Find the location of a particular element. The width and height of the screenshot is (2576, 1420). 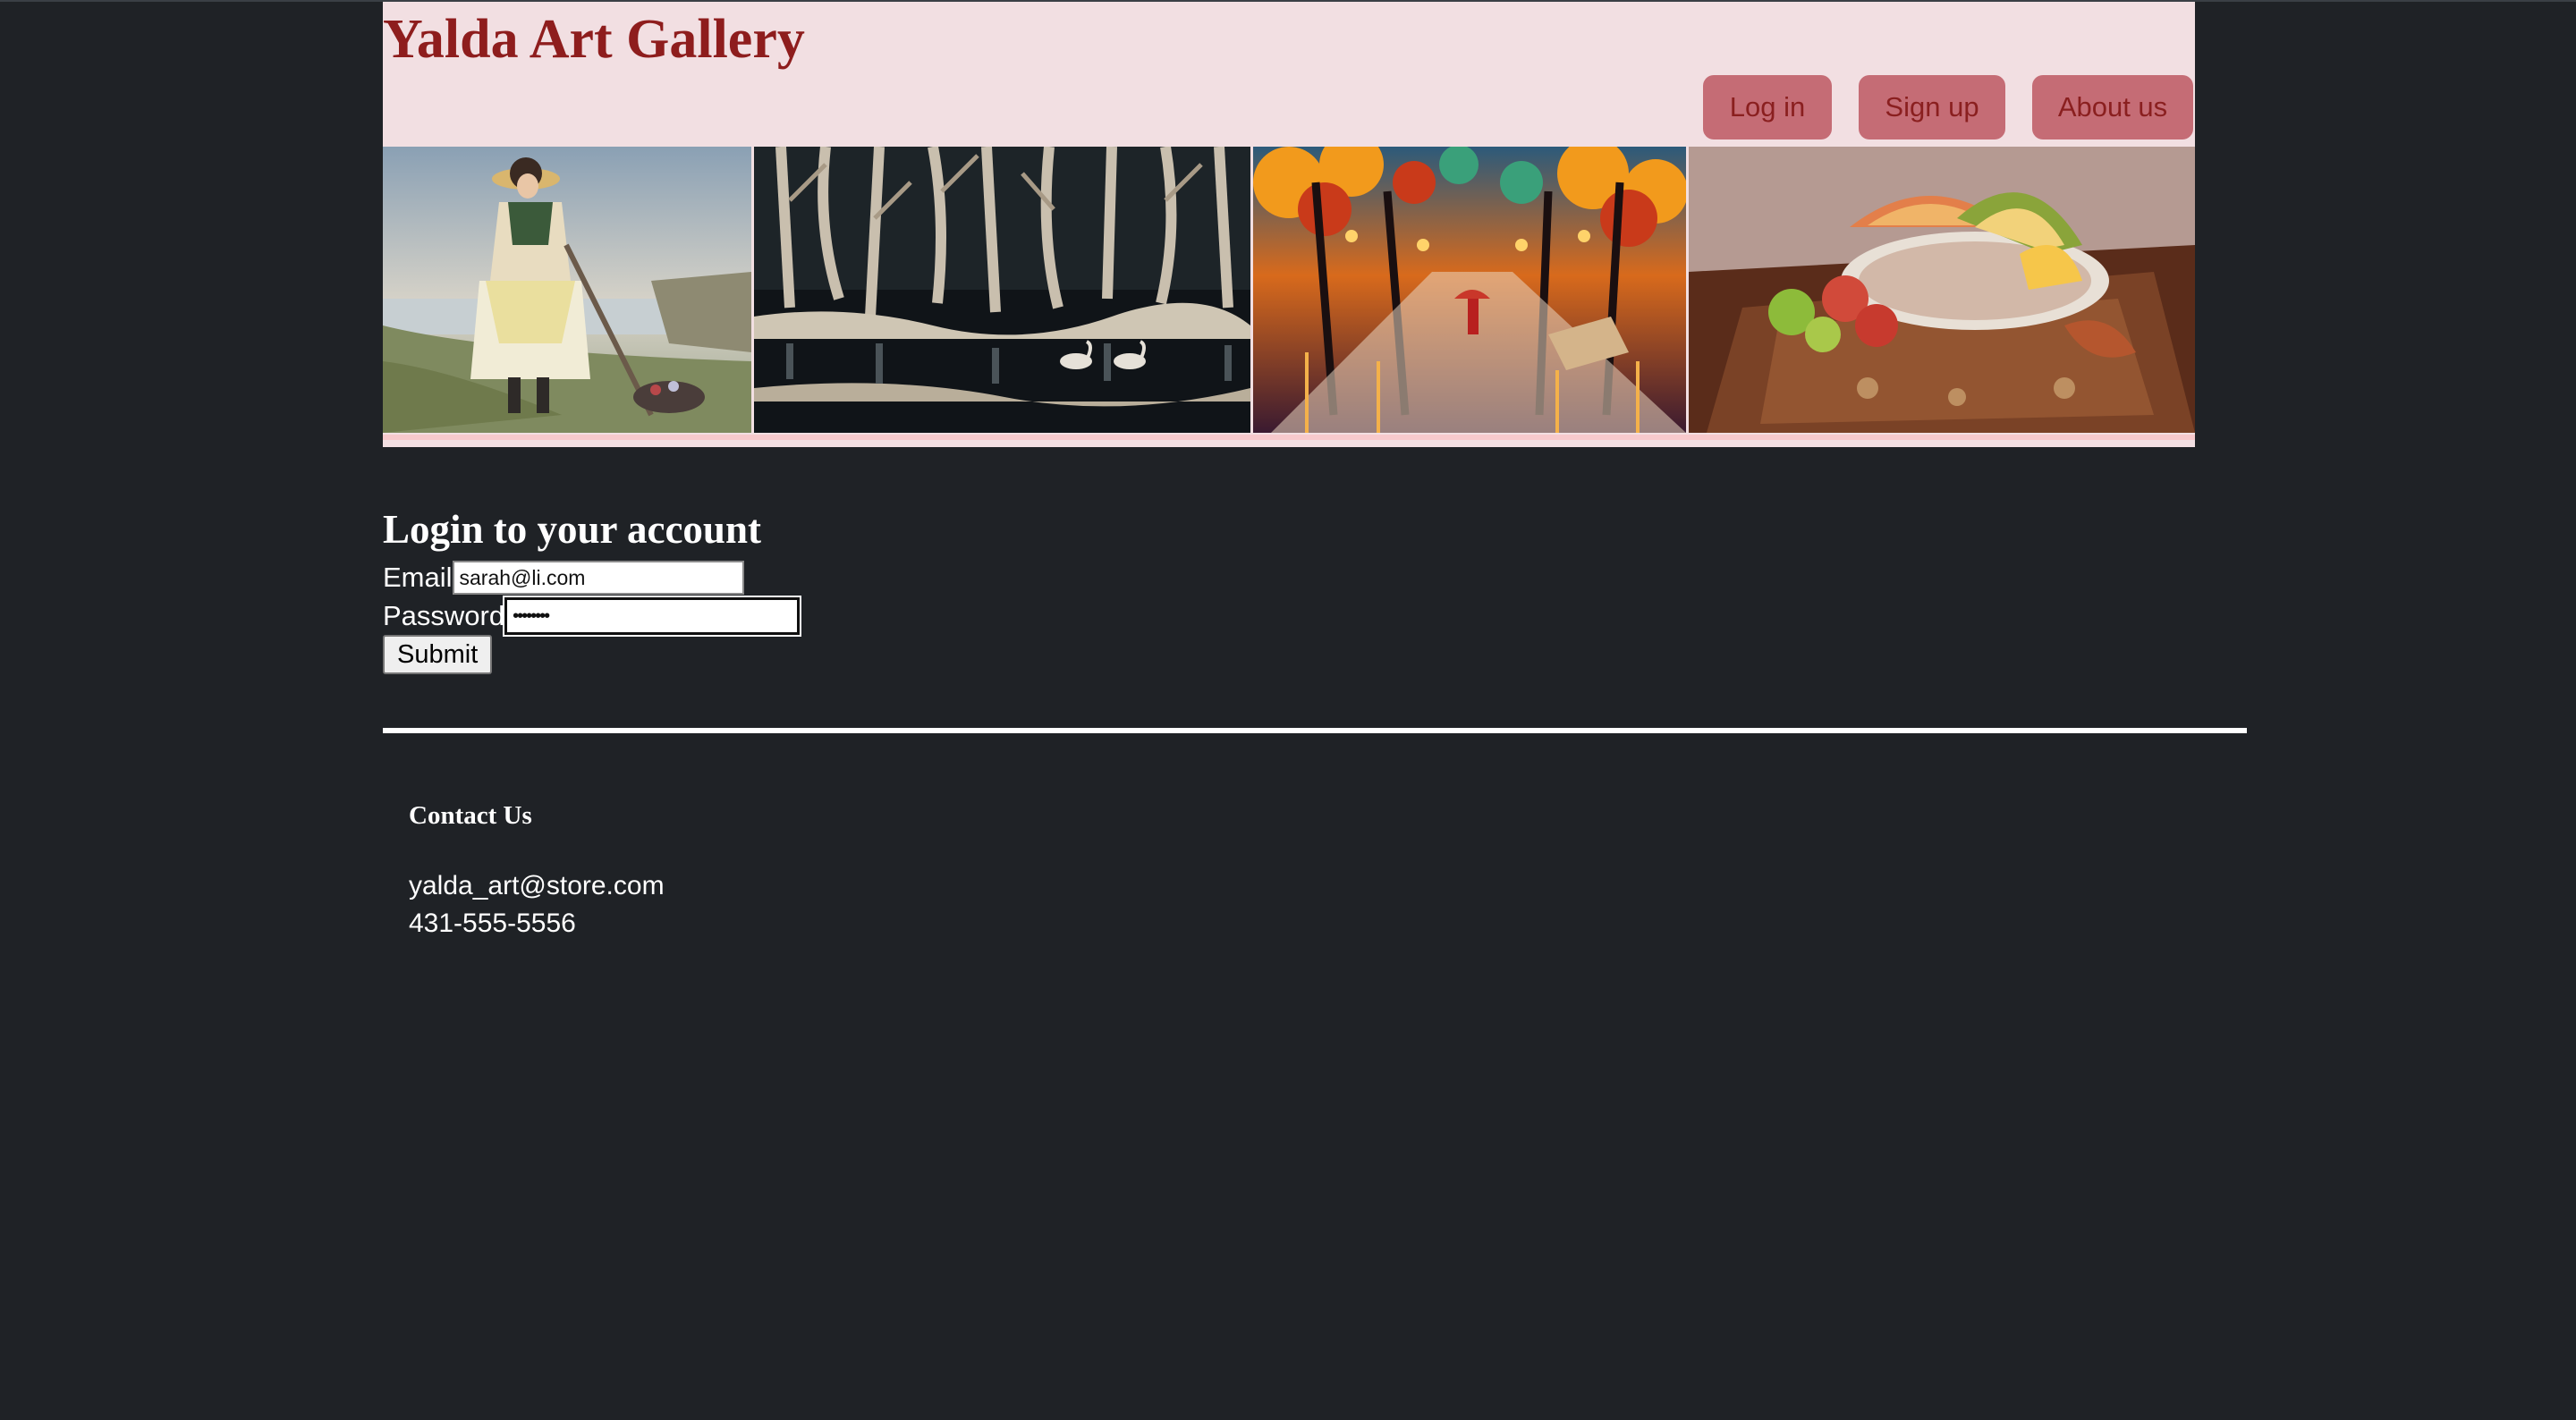

banner-bottom-strip is located at coordinates (1289, 438).